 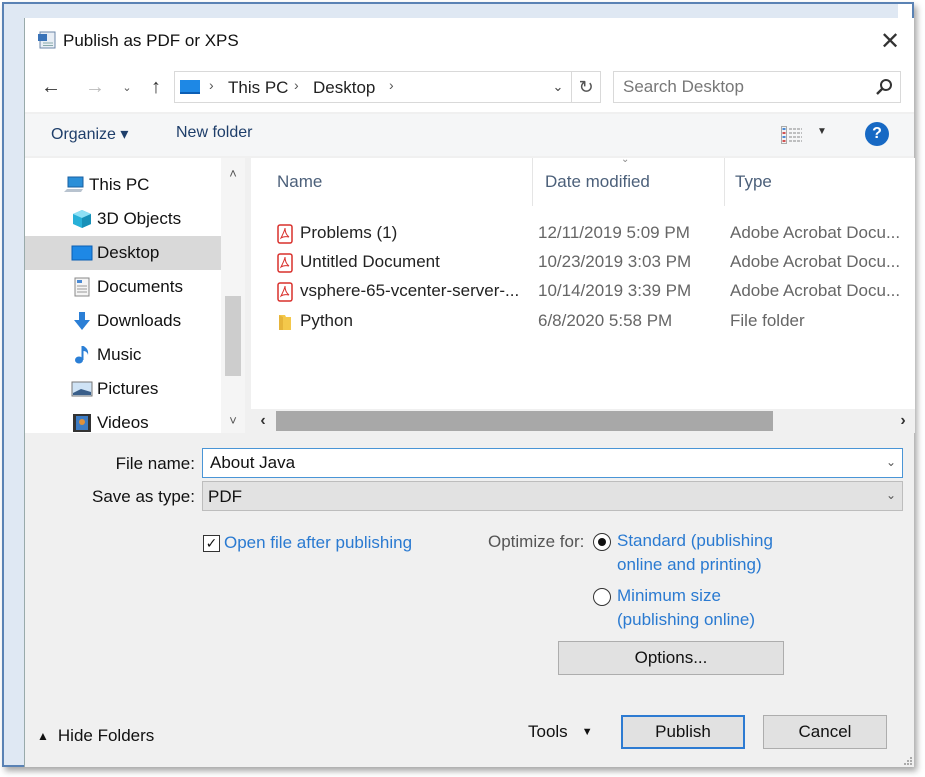 I want to click on chevron-down-icon: ˅, so click(x=233, y=420).